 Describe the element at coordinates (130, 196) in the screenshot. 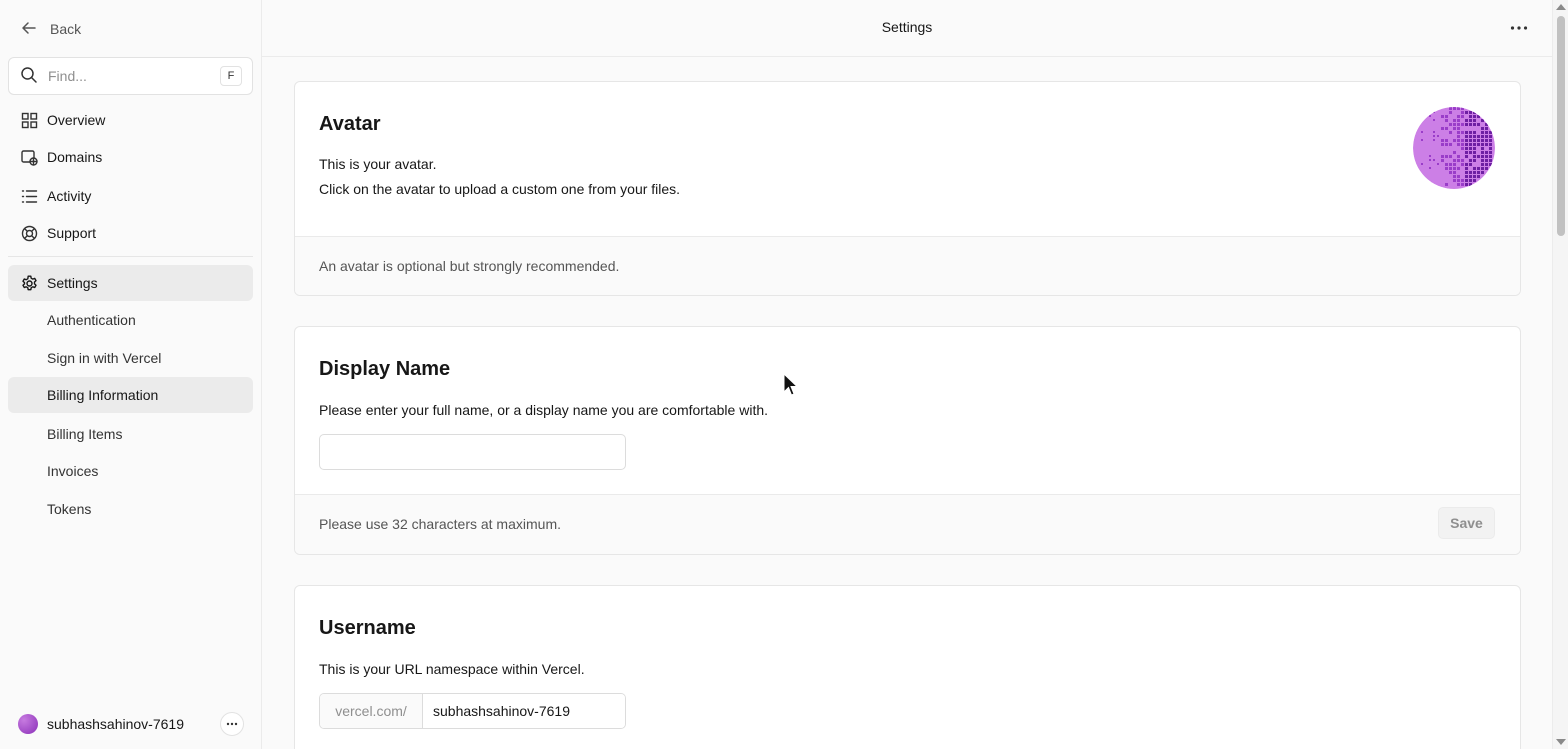

I see `sidebar-item-activity: Activity` at that location.